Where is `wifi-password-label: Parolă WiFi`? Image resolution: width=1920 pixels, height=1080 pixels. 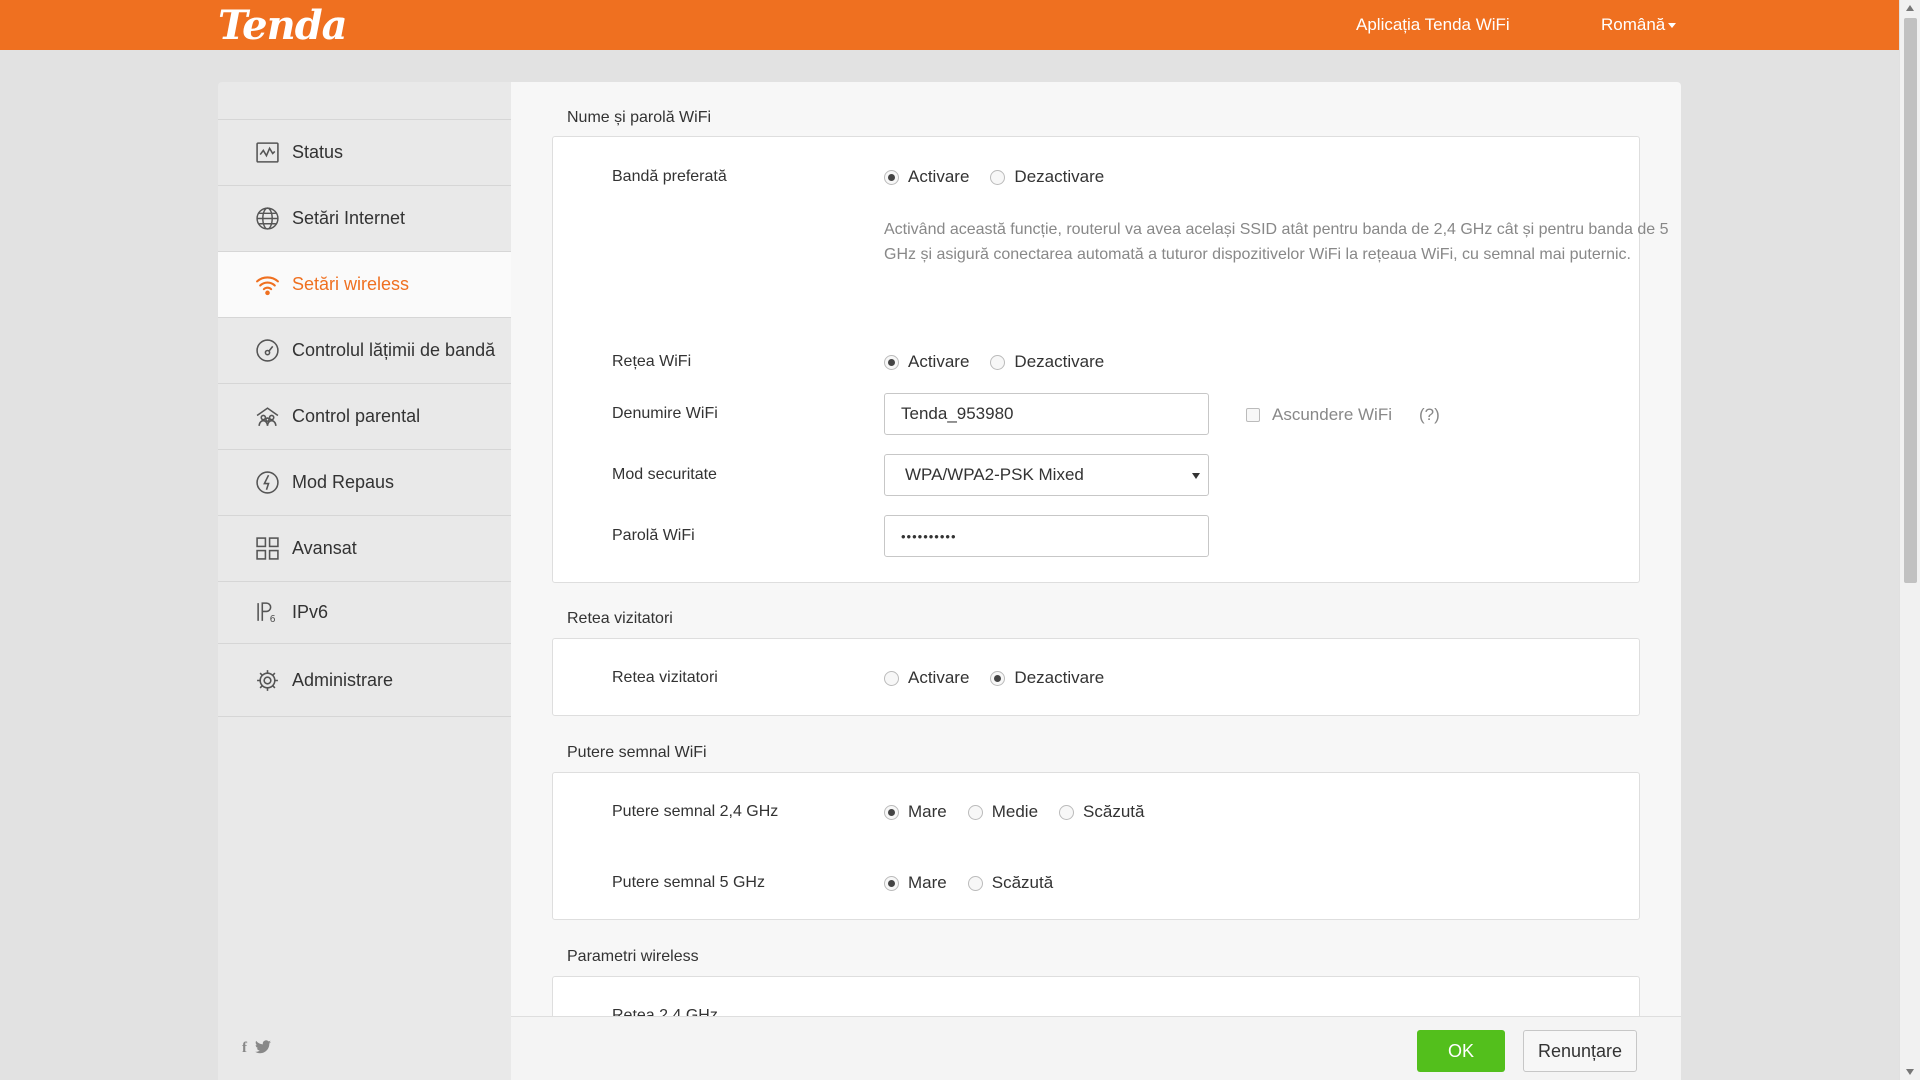 wifi-password-label: Parolă WiFi is located at coordinates (653, 535).